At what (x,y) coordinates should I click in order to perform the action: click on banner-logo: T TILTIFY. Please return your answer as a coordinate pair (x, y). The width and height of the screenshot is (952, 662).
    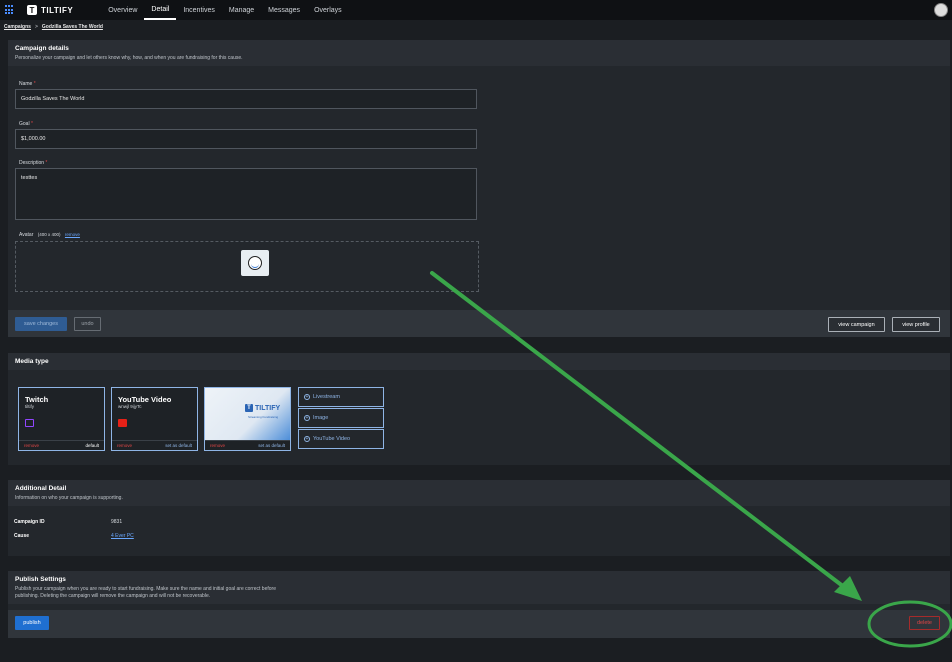
    Looking at the image, I should click on (262, 408).